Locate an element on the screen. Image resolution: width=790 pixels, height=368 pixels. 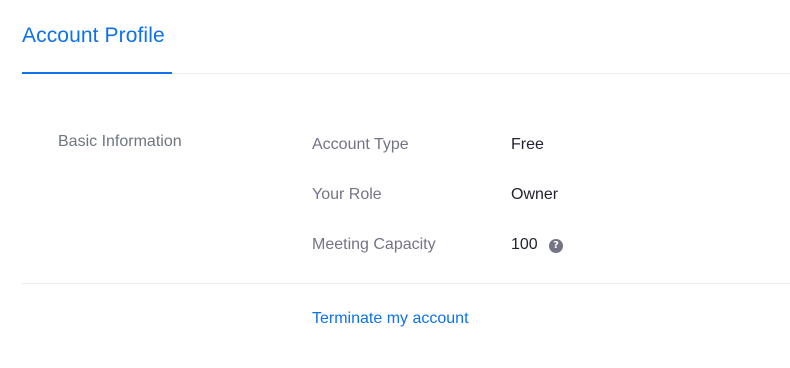
account-type-value: Free is located at coordinates (527, 144).